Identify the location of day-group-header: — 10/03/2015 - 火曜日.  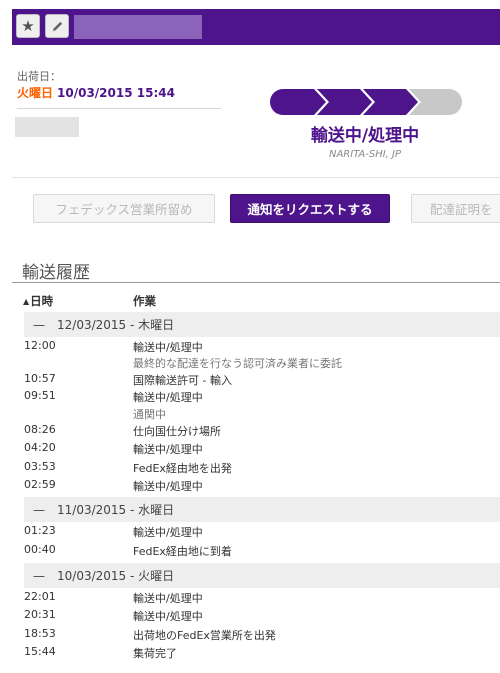
(262, 575).